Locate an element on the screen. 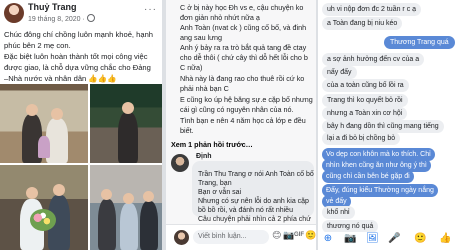  post-date: 19 tháng 8, 2020 is located at coordinates (54, 19).